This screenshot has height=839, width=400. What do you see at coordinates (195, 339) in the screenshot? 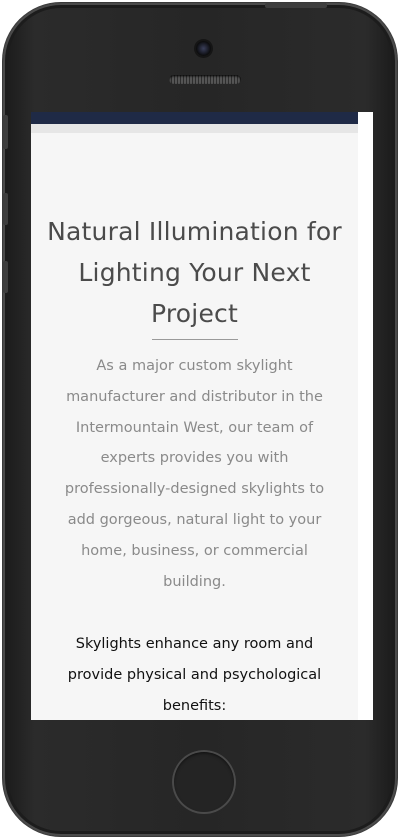
I see `title-divider` at bounding box center [195, 339].